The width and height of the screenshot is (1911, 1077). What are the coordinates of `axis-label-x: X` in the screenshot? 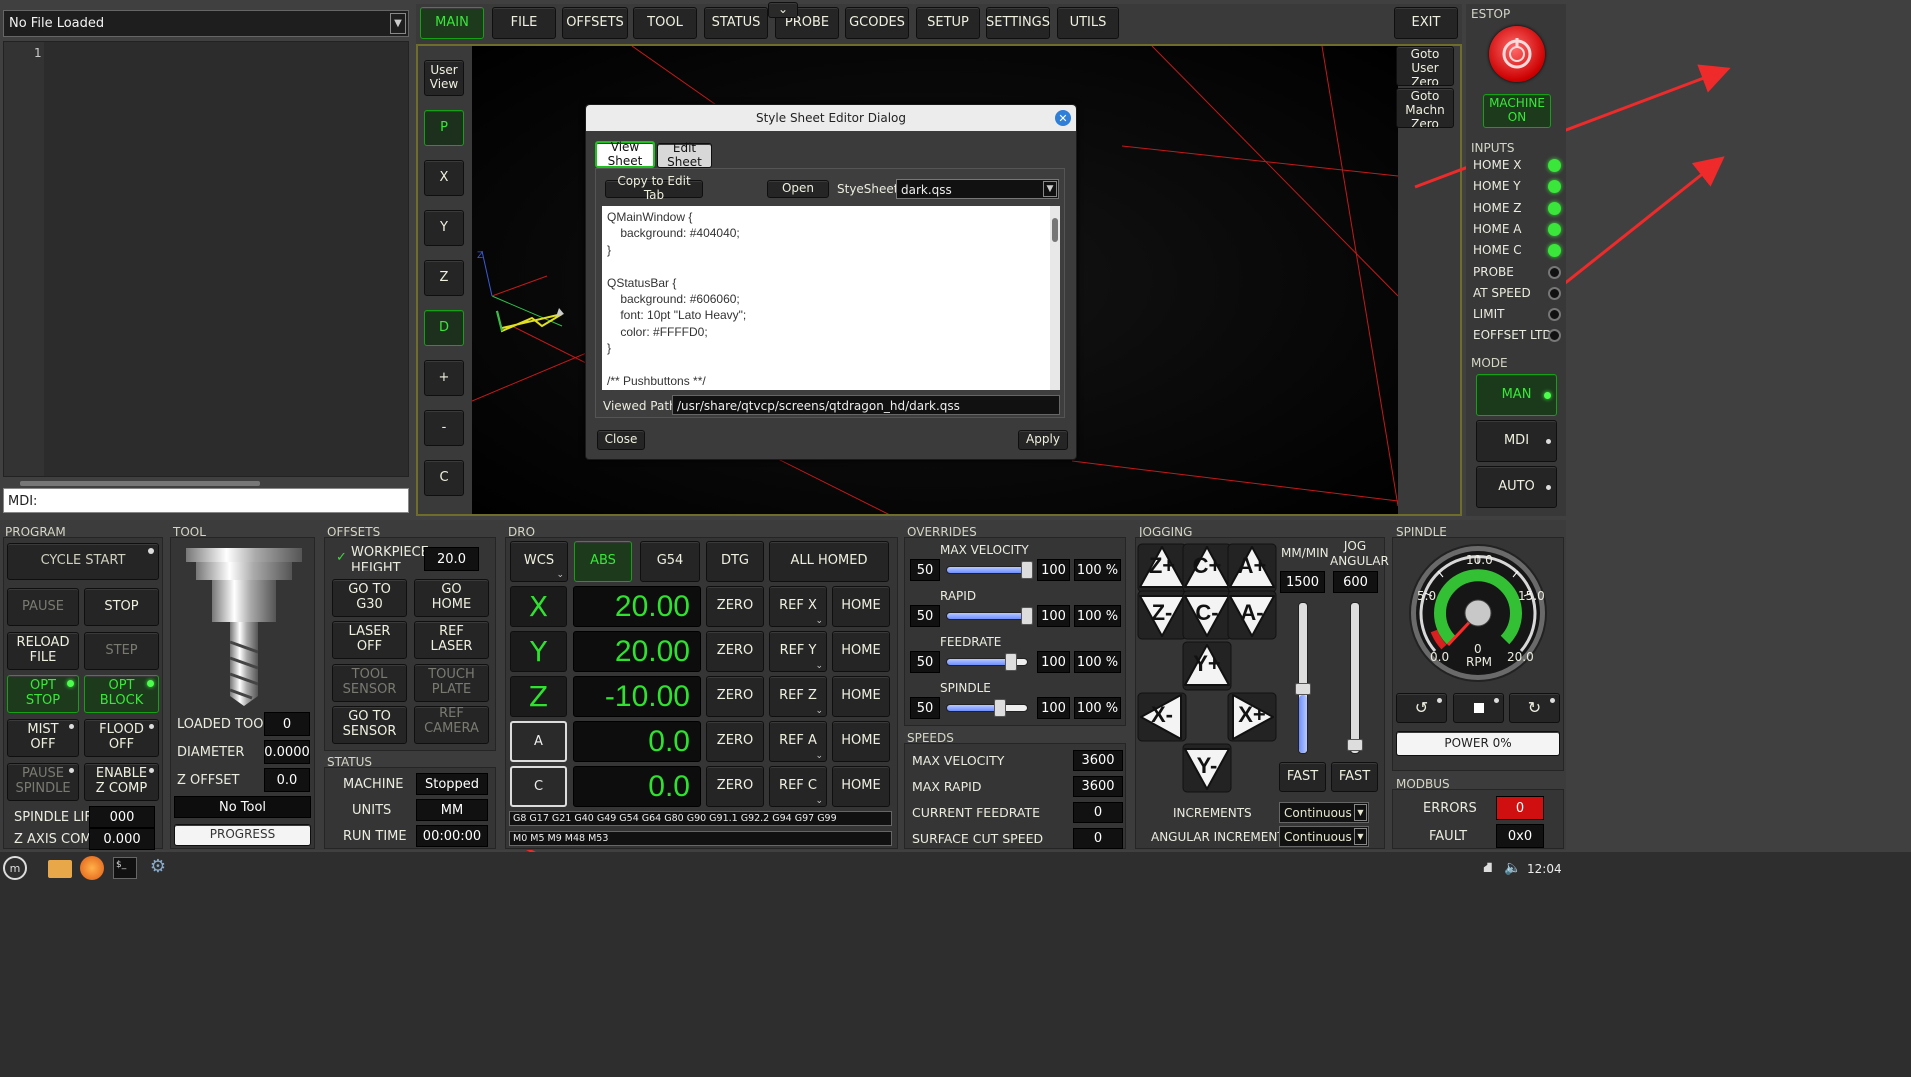 It's located at (538, 606).